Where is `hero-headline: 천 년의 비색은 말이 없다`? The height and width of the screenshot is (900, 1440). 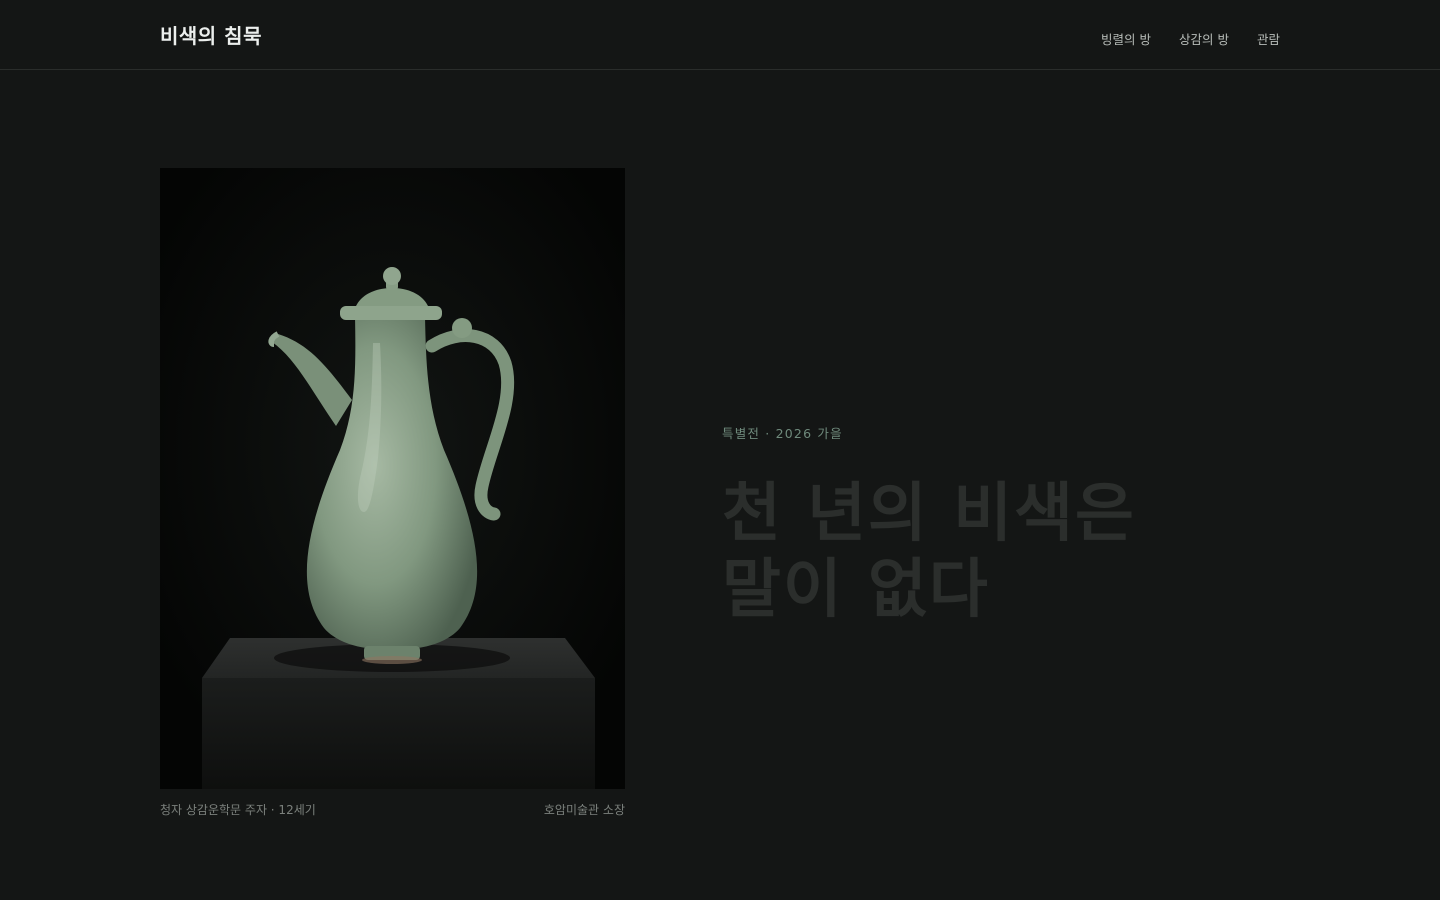 hero-headline: 천 년의 비색은 말이 없다 is located at coordinates (1032, 552).